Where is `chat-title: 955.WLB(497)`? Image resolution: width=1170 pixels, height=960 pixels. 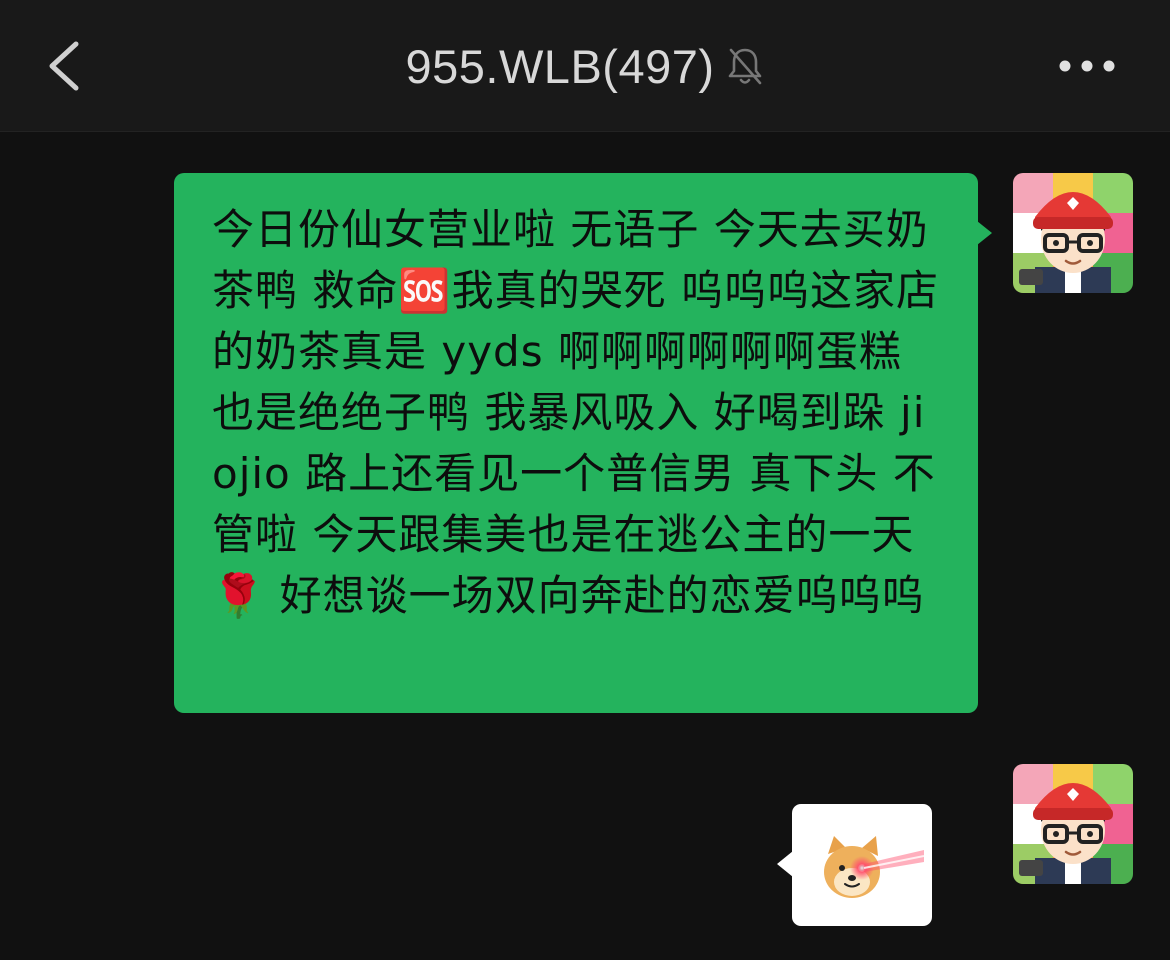
chat-title: 955.WLB(497) is located at coordinates (560, 66).